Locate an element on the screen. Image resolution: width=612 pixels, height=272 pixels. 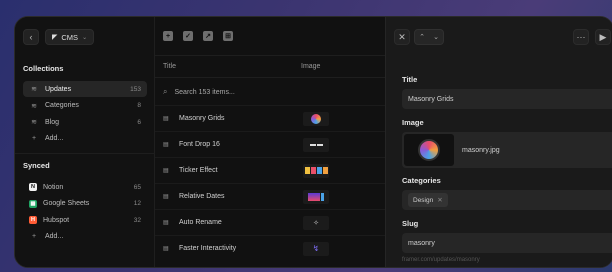
remove-tag-icon: ✕ is located at coordinates (439, 200).